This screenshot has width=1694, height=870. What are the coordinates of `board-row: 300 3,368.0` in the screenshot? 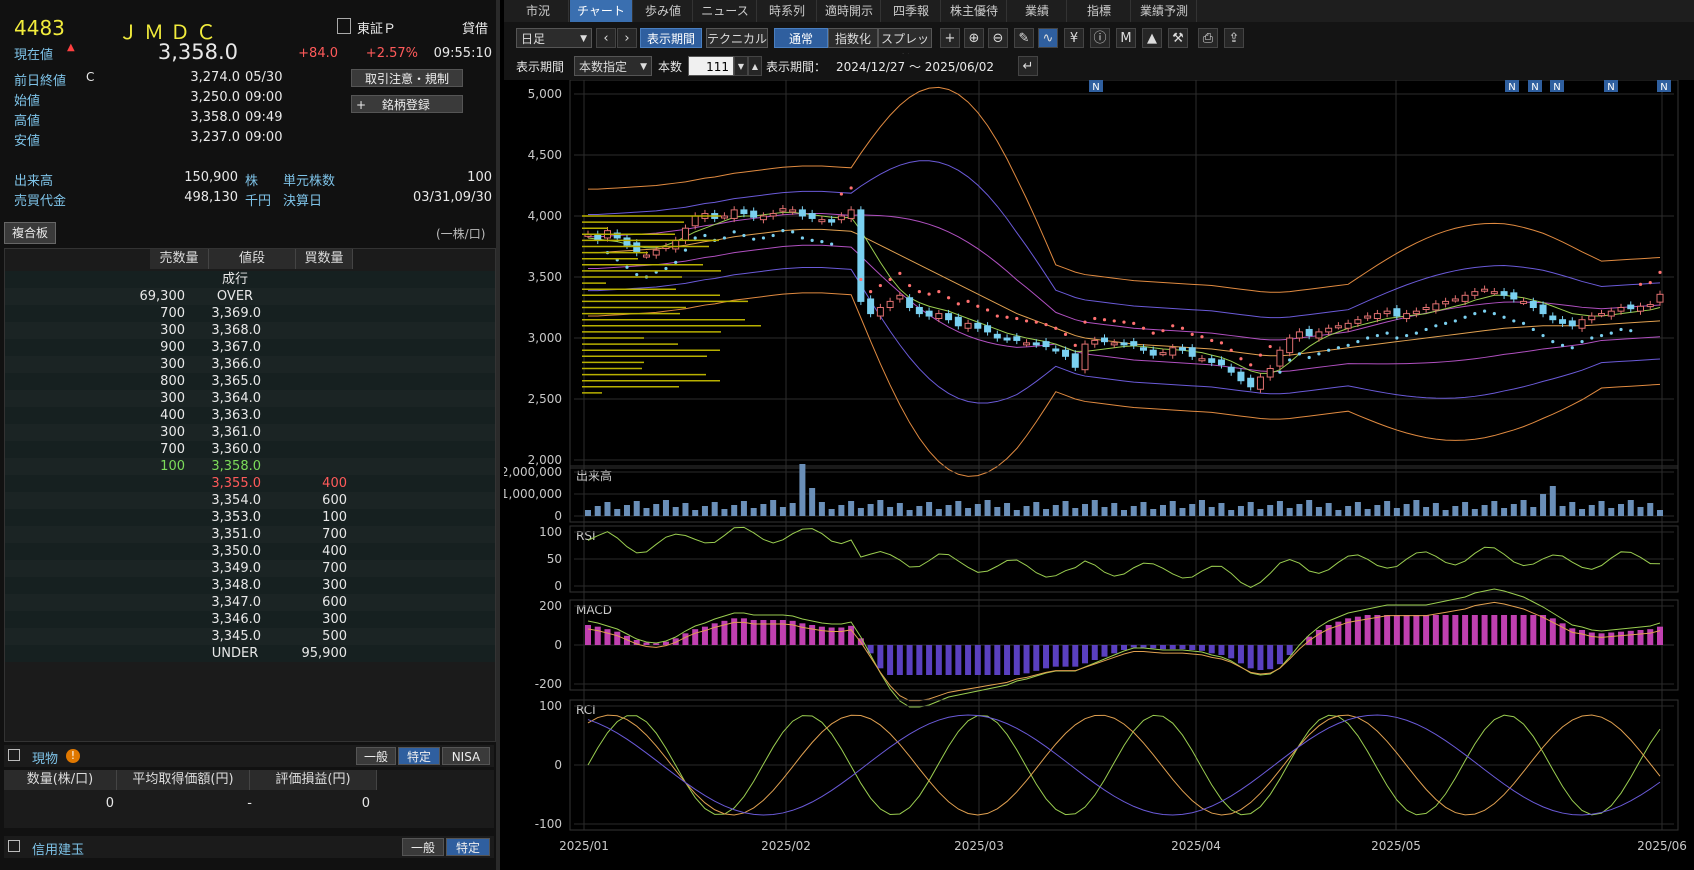 It's located at (250, 330).